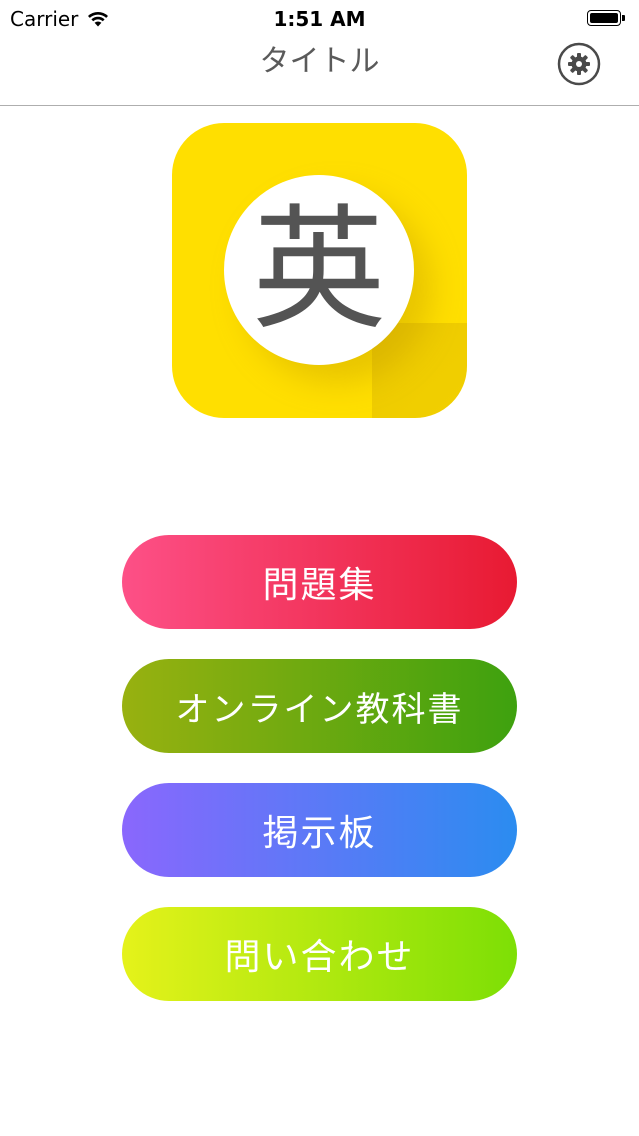 The width and height of the screenshot is (639, 1136). Describe the element at coordinates (319, 830) in the screenshot. I see `bulletin-board-button: 掲示板` at that location.